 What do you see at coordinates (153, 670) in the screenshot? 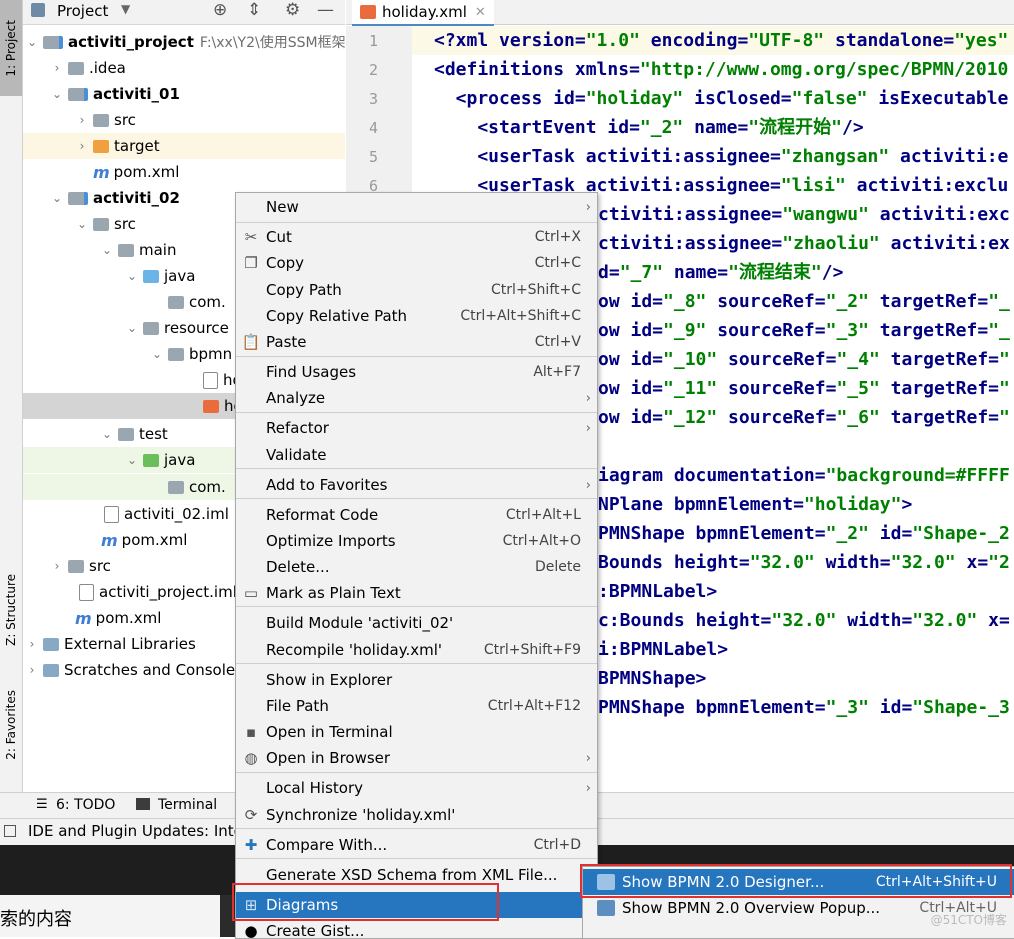
I see `tree-label: Scratches and Consoles` at bounding box center [153, 670].